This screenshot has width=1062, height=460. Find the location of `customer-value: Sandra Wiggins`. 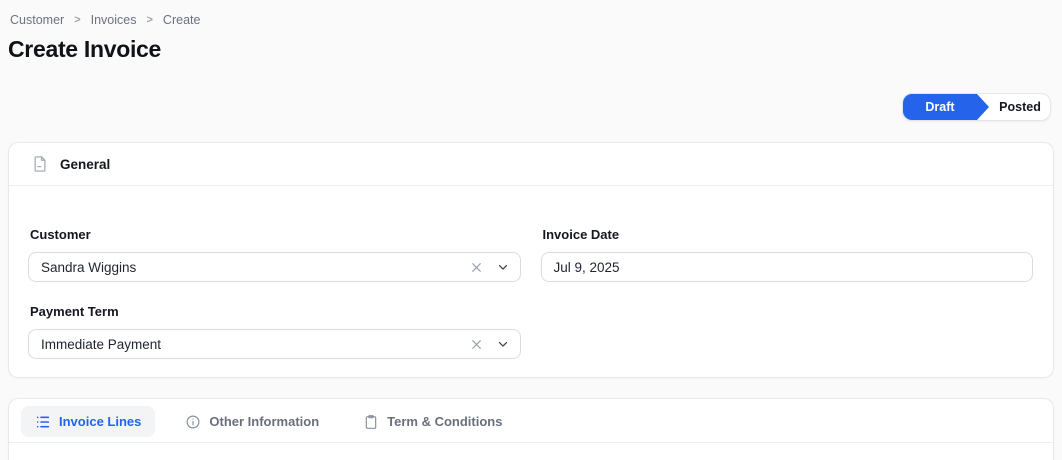

customer-value: Sandra Wiggins is located at coordinates (89, 267).